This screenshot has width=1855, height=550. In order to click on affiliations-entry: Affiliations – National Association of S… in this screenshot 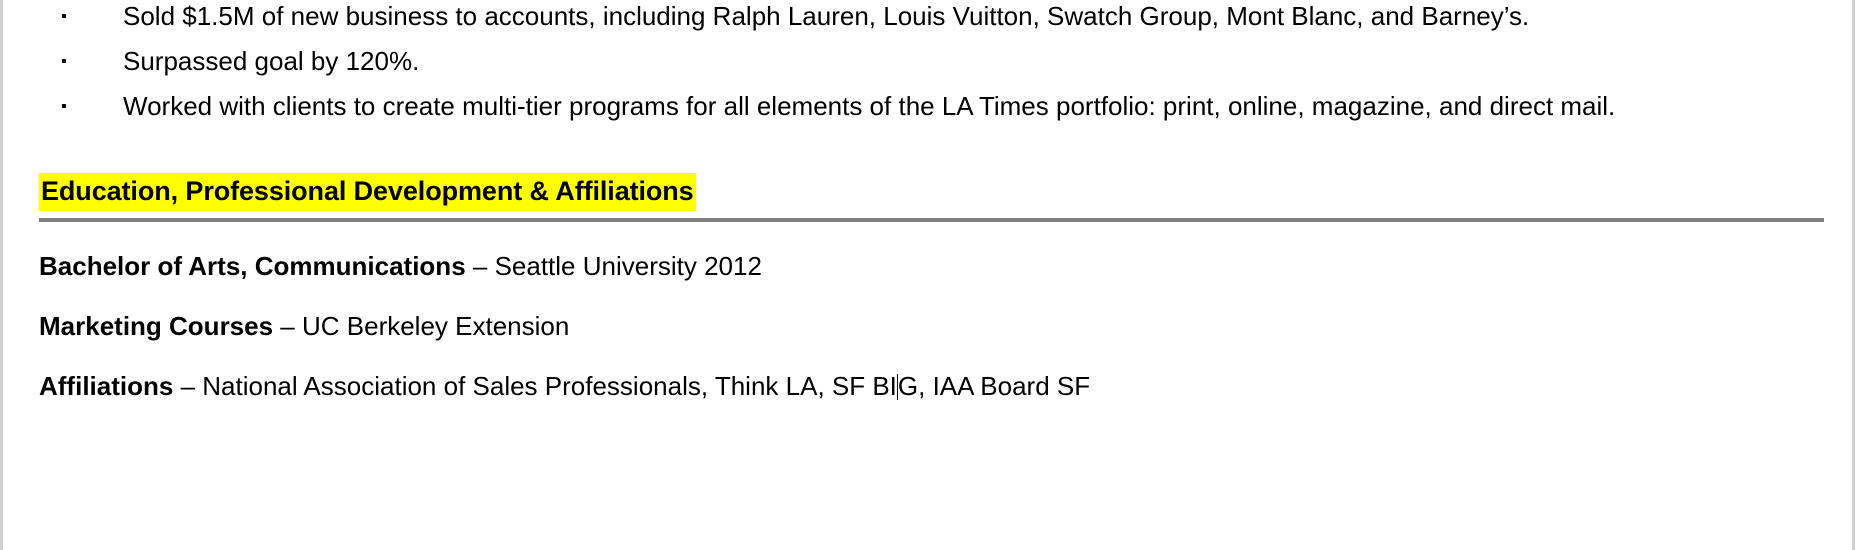, I will do `click(931, 386)`.